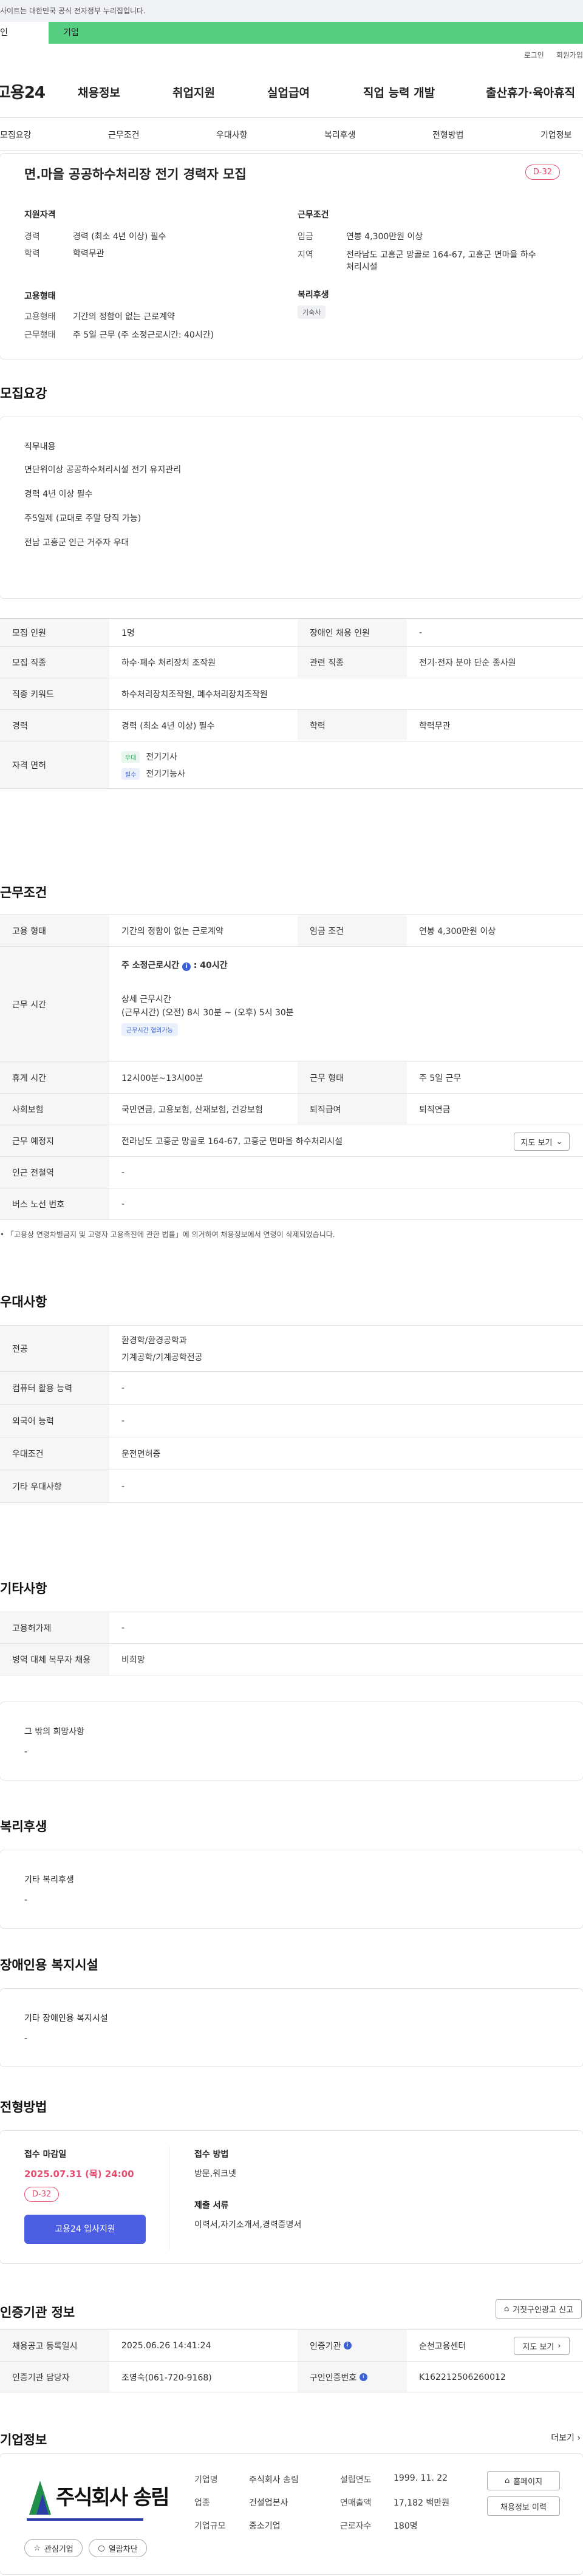 This screenshot has width=583, height=2576. Describe the element at coordinates (54, 2378) in the screenshot. I see `row-label: 인증기관 담당자` at that location.